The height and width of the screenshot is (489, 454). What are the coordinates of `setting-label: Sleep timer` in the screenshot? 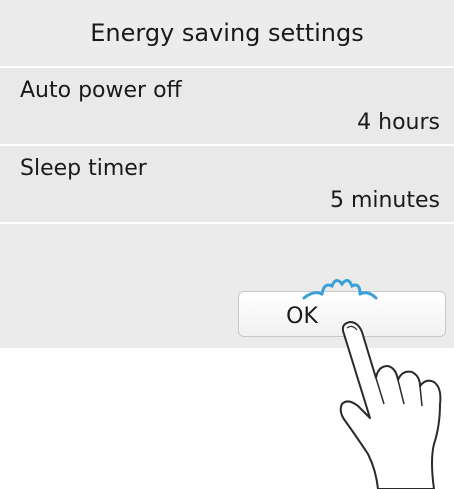 It's located at (83, 168).